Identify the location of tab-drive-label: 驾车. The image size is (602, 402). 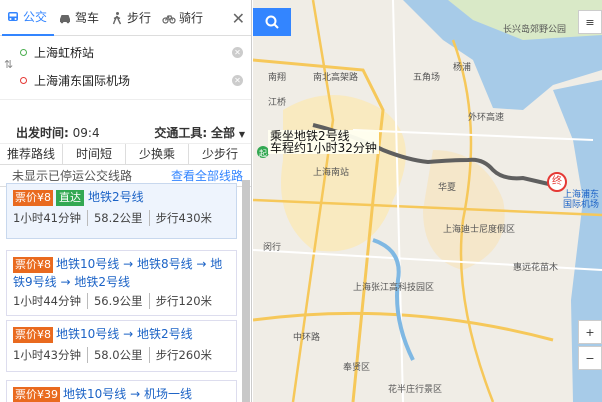
(87, 18).